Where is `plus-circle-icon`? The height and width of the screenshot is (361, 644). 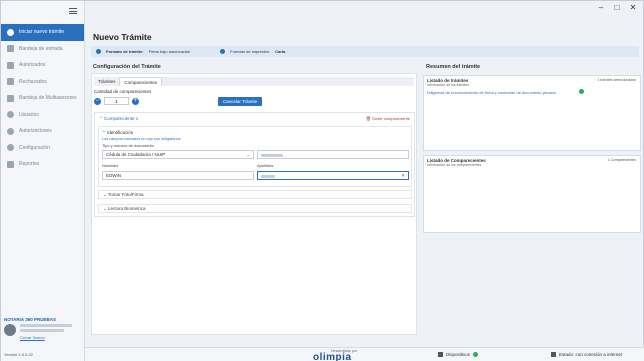
plus-circle-icon is located at coordinates (10, 32).